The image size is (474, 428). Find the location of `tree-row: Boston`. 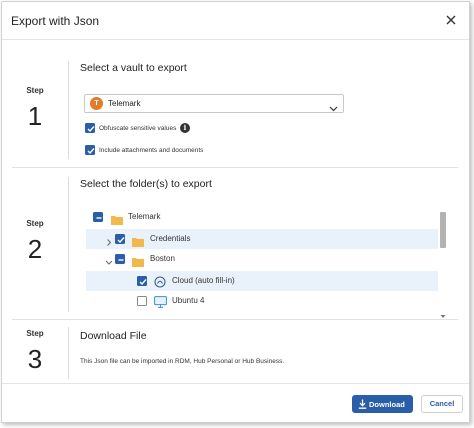

tree-row: Boston is located at coordinates (262, 259).